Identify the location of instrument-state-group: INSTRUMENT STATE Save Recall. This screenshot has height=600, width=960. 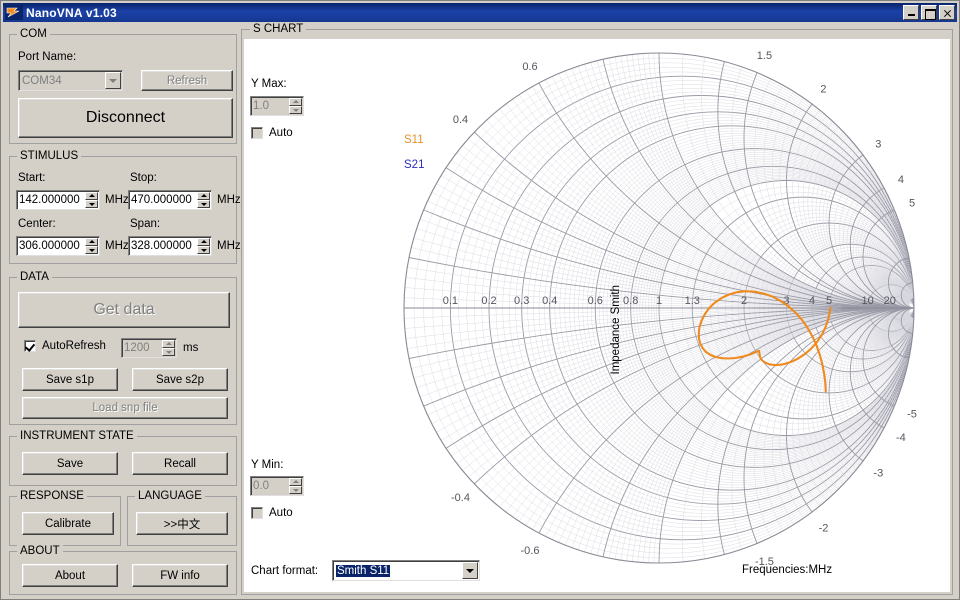
(123, 458).